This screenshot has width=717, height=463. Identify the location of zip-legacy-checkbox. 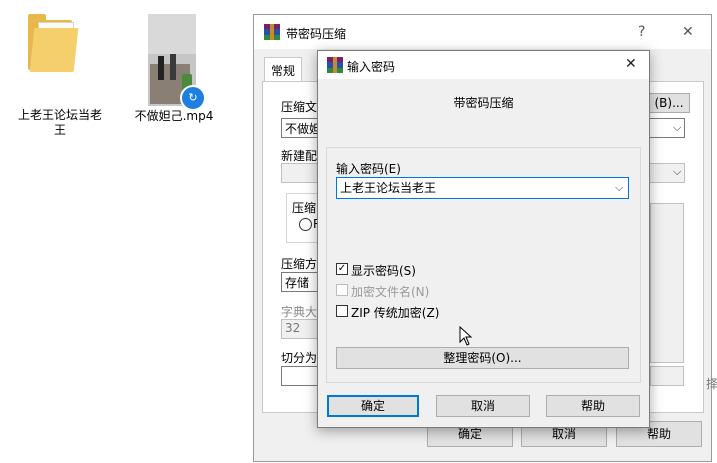
(342, 311).